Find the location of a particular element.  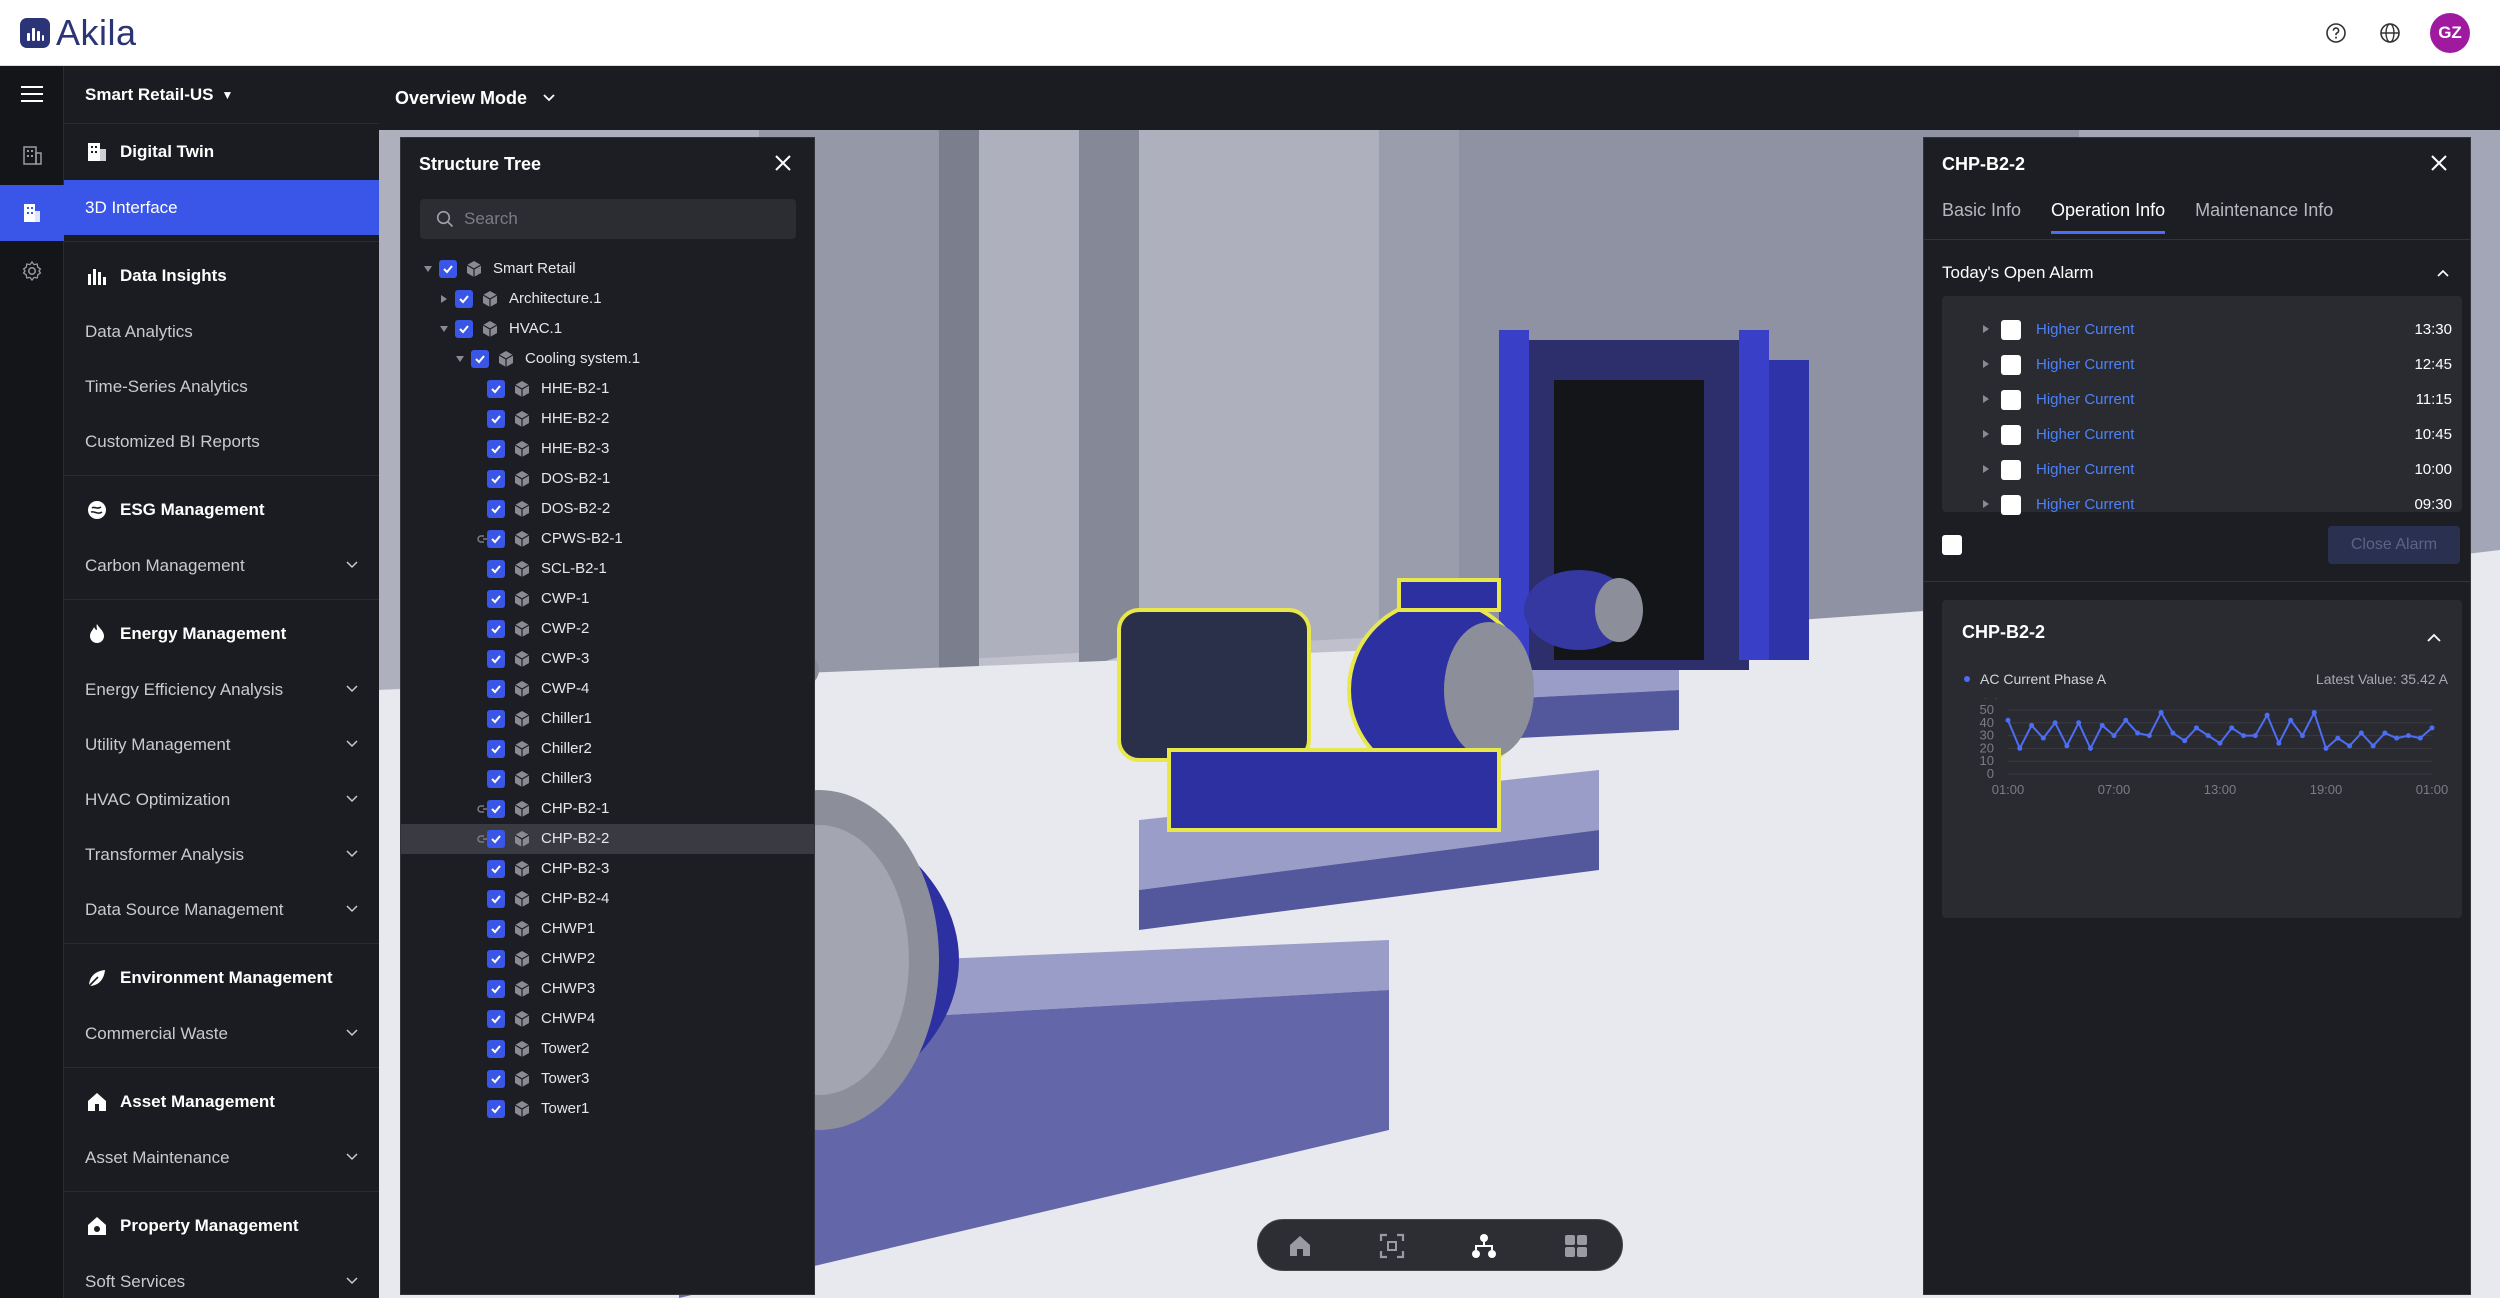

nav-carbon-management: Carbon Management is located at coordinates (221, 565).